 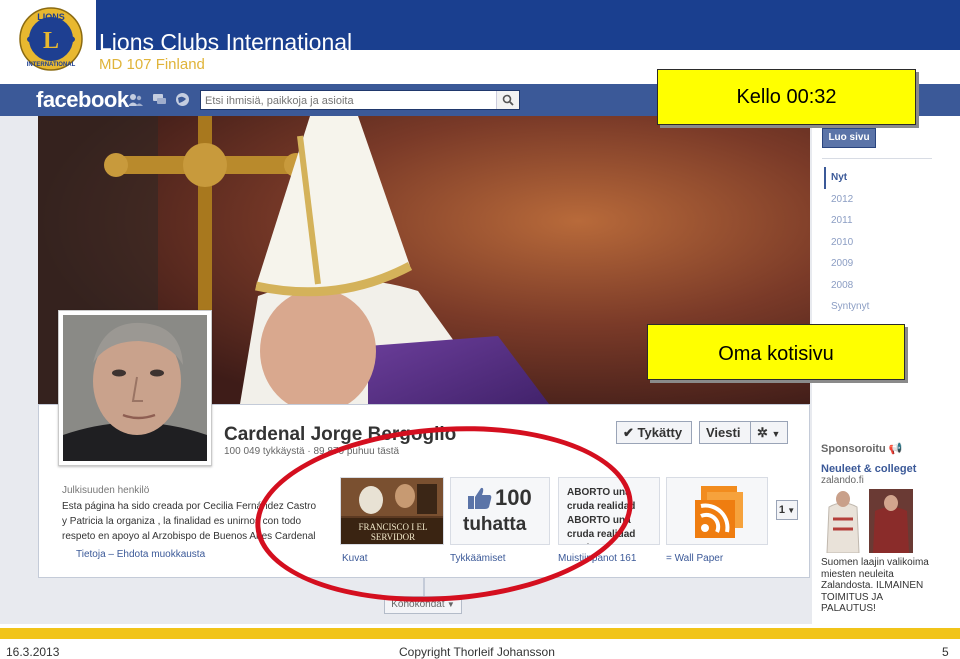 What do you see at coordinates (945, 652) in the screenshot?
I see `slide-number: 5` at bounding box center [945, 652].